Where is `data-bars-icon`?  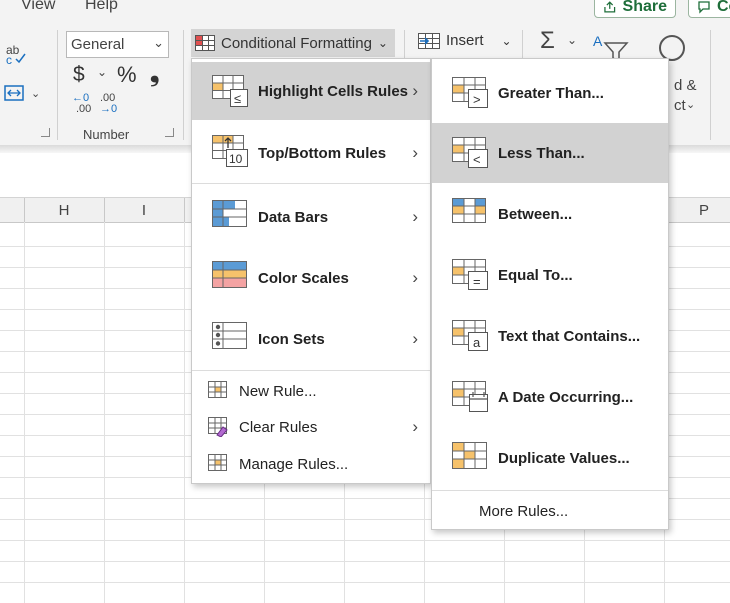 data-bars-icon is located at coordinates (229, 213).